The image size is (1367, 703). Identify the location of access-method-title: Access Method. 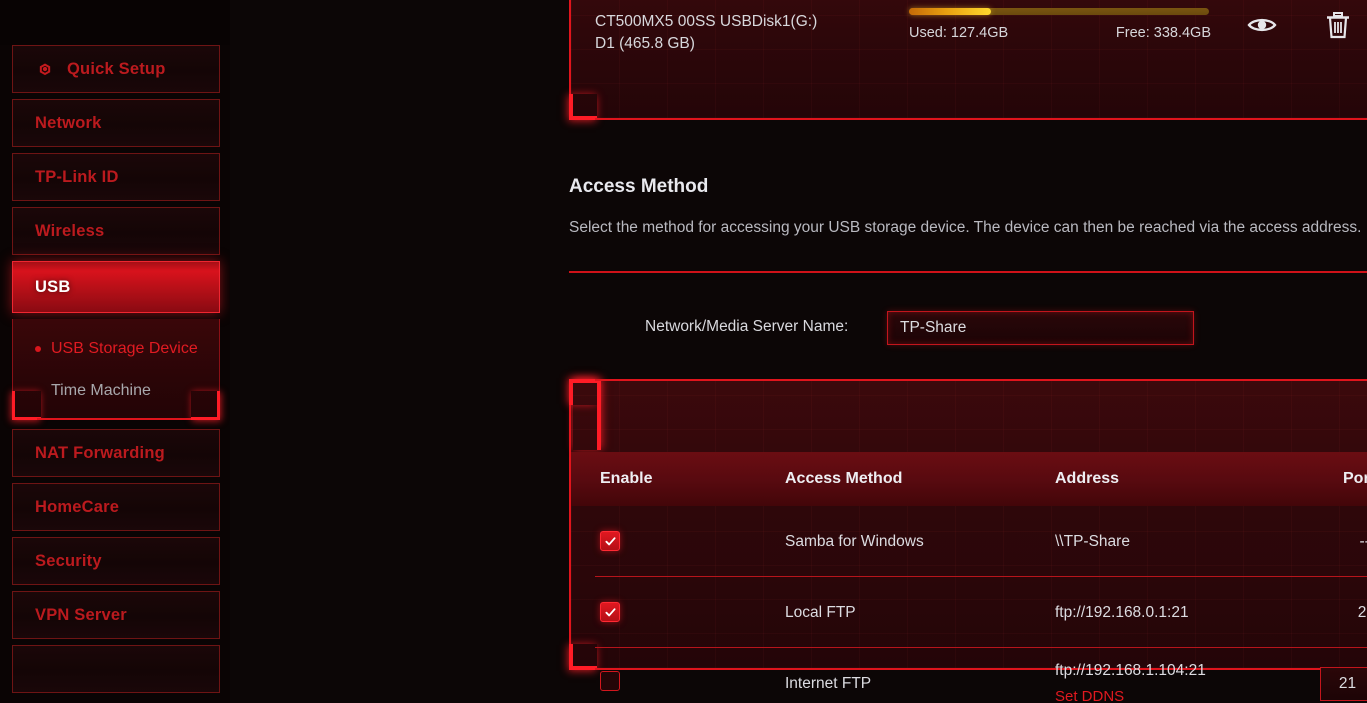
(639, 186).